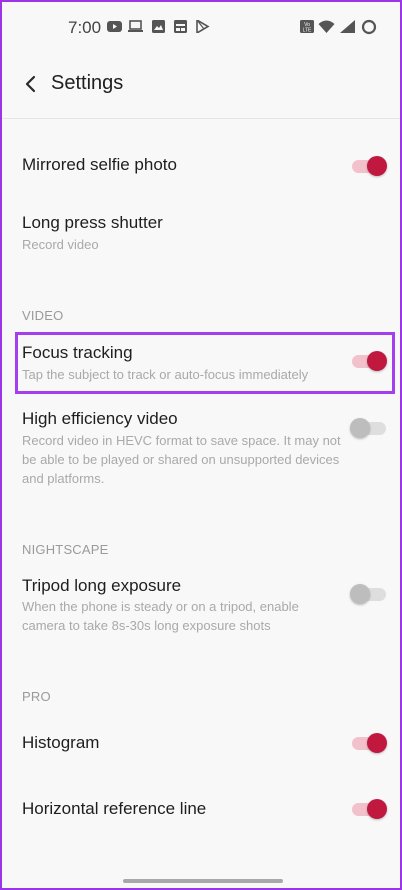 Image resolution: width=402 pixels, height=890 pixels. What do you see at coordinates (201, 118) in the screenshot?
I see `header-divider` at bounding box center [201, 118].